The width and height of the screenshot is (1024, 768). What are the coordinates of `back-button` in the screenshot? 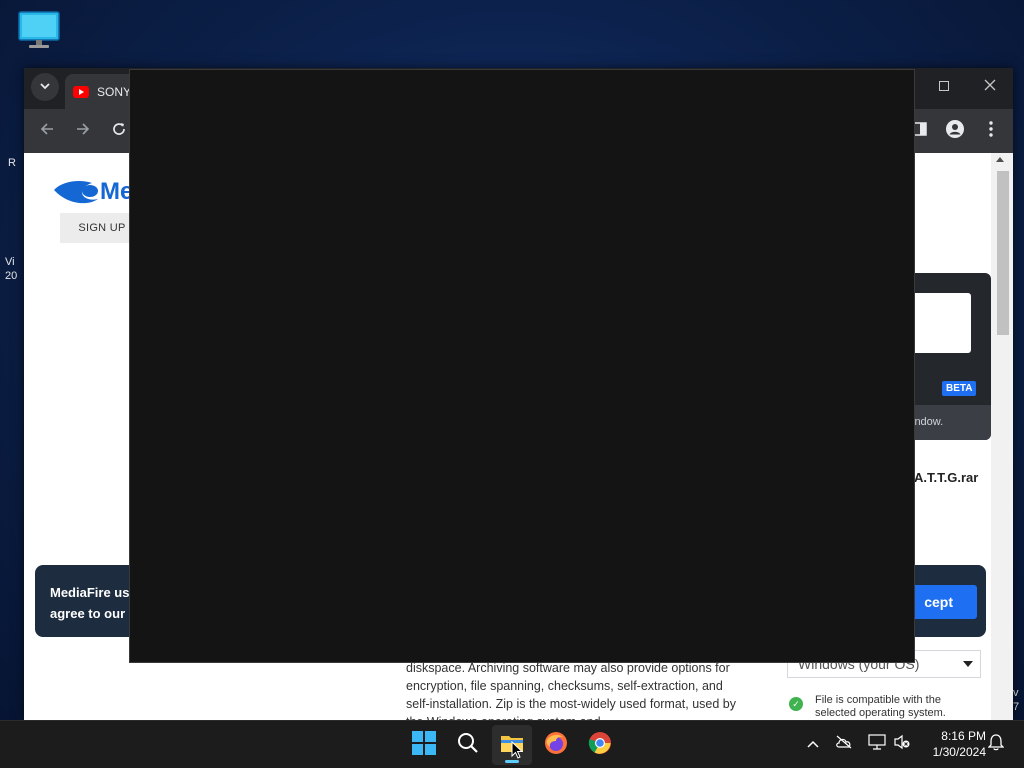 It's located at (47, 131).